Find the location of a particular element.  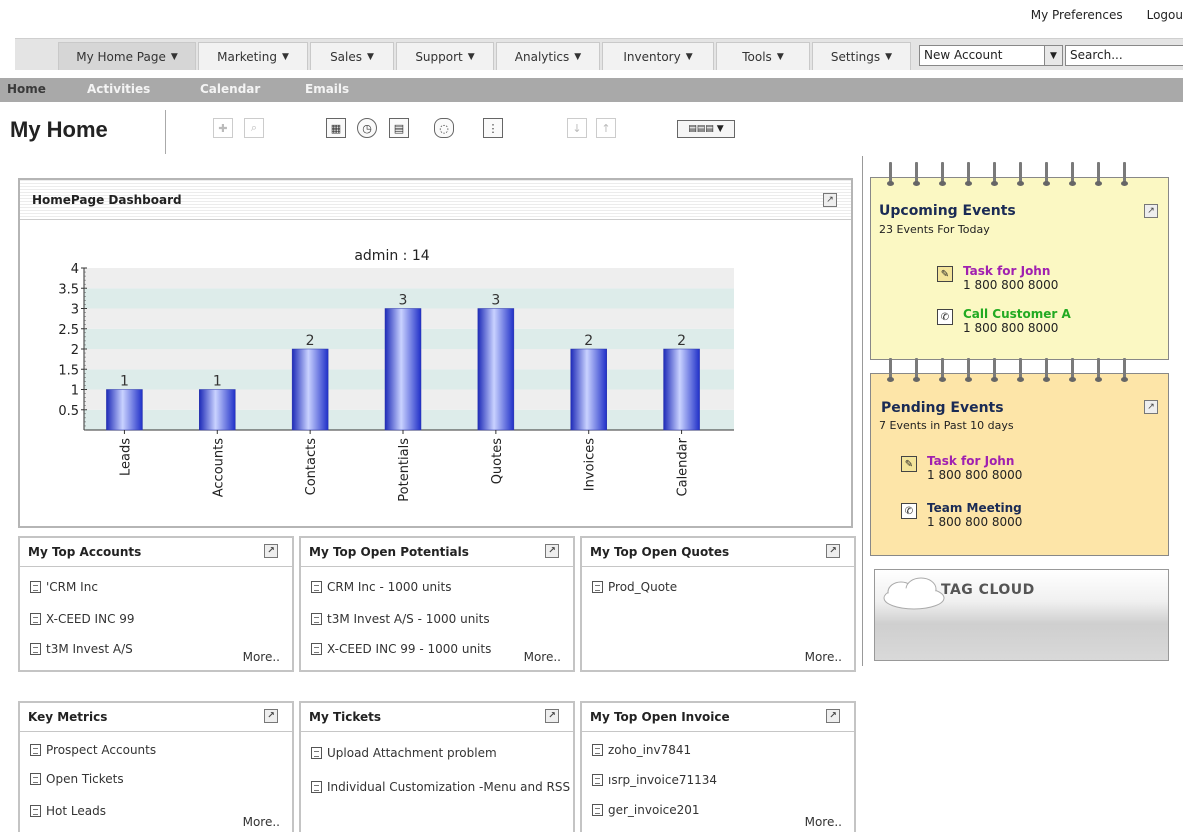

my-preferences-link: My Preferences is located at coordinates (1077, 15).